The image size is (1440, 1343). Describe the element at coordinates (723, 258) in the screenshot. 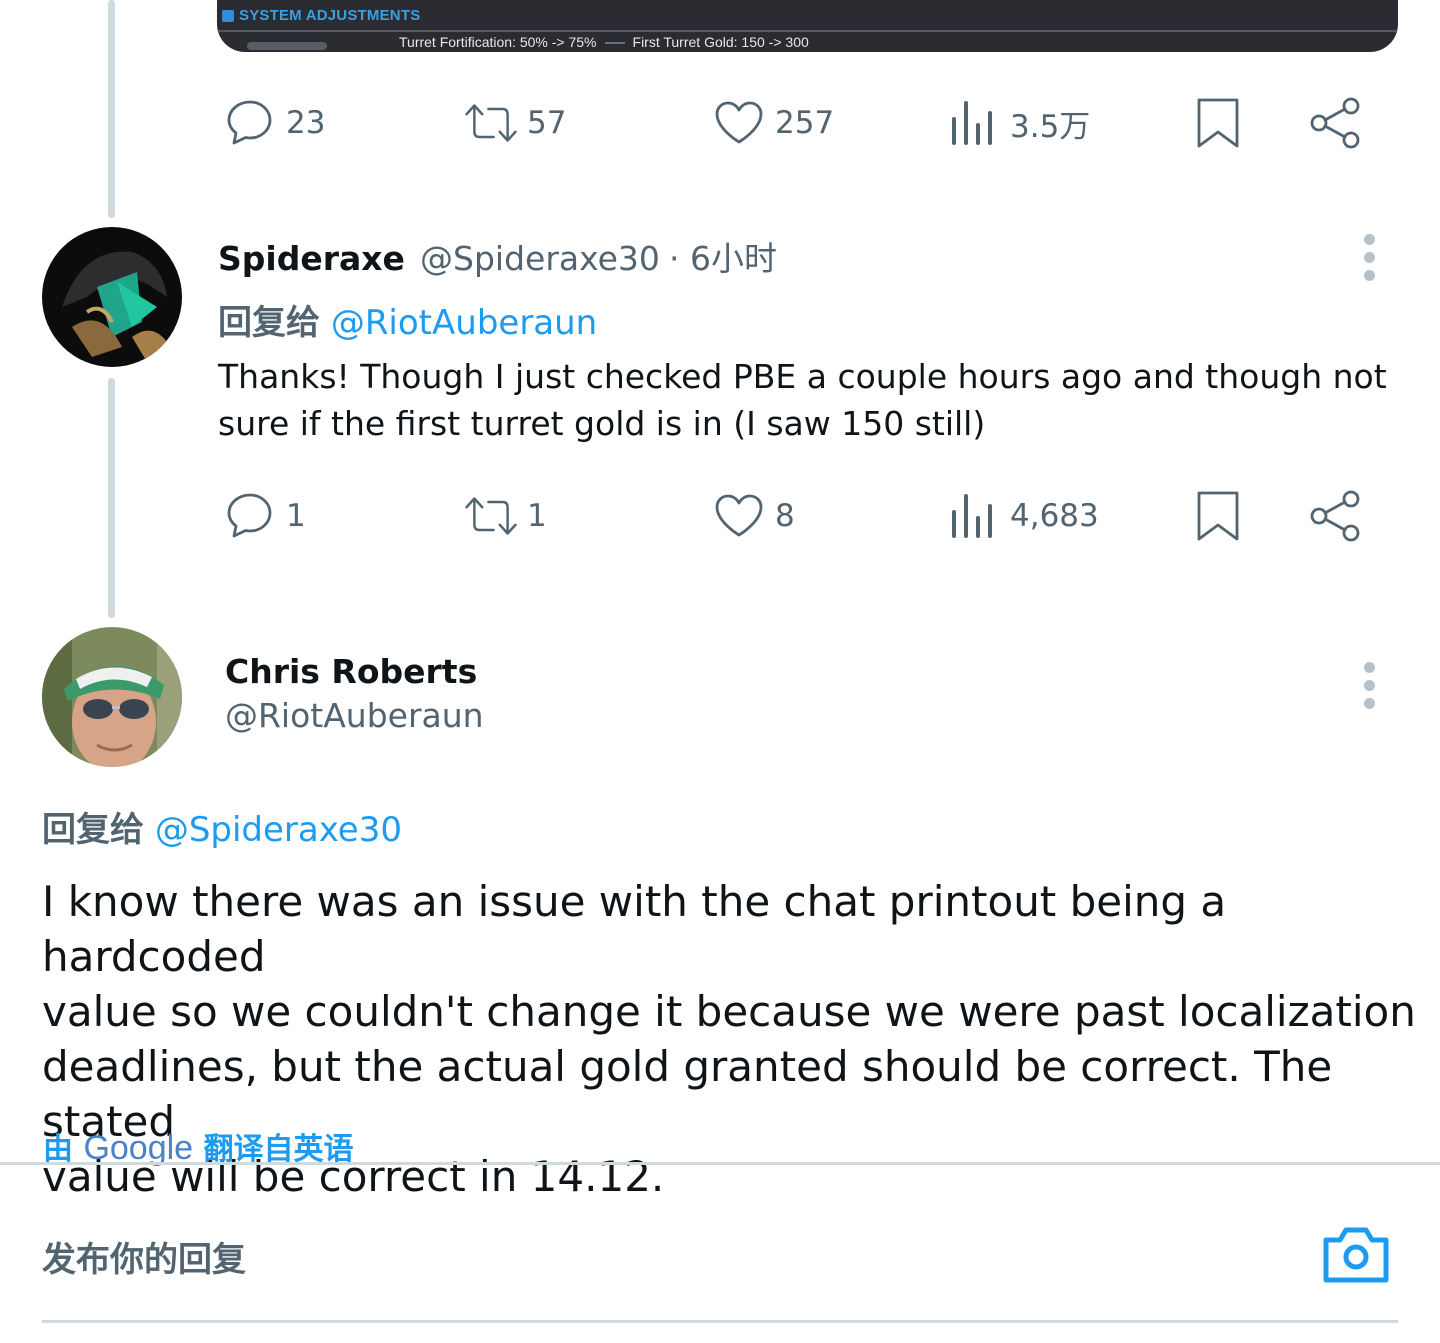

I see `timestamp: · 6小时` at that location.